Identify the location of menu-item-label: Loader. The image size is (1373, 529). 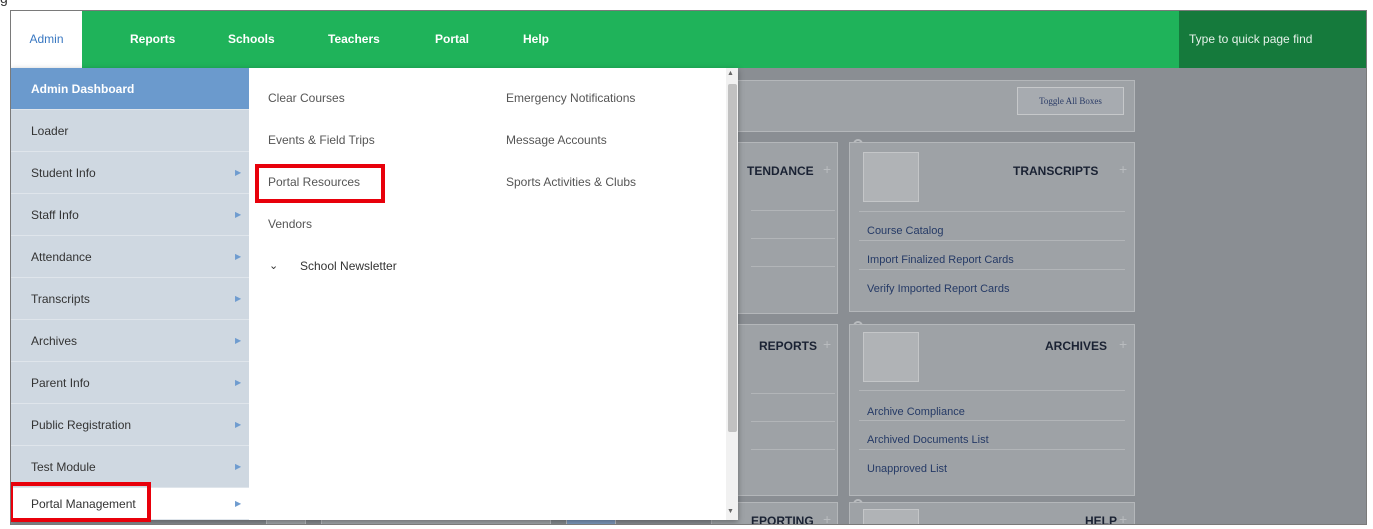
(50, 131).